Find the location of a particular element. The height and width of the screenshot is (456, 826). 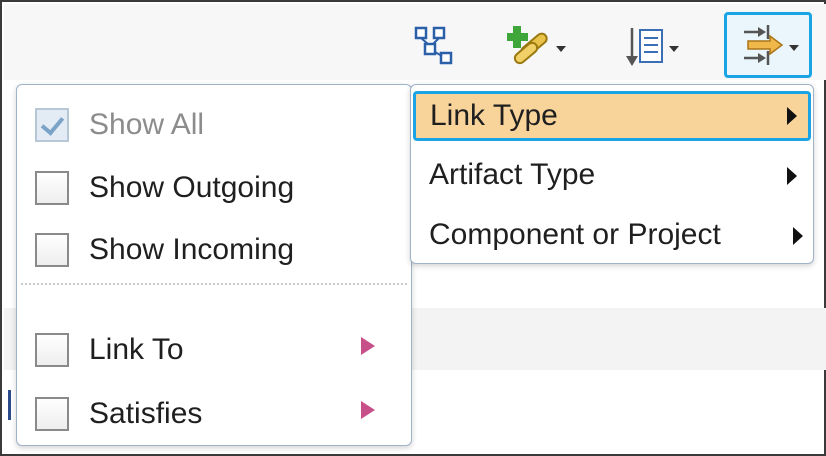

menu-item-artifact-type: Artifact Type is located at coordinates (612, 175).